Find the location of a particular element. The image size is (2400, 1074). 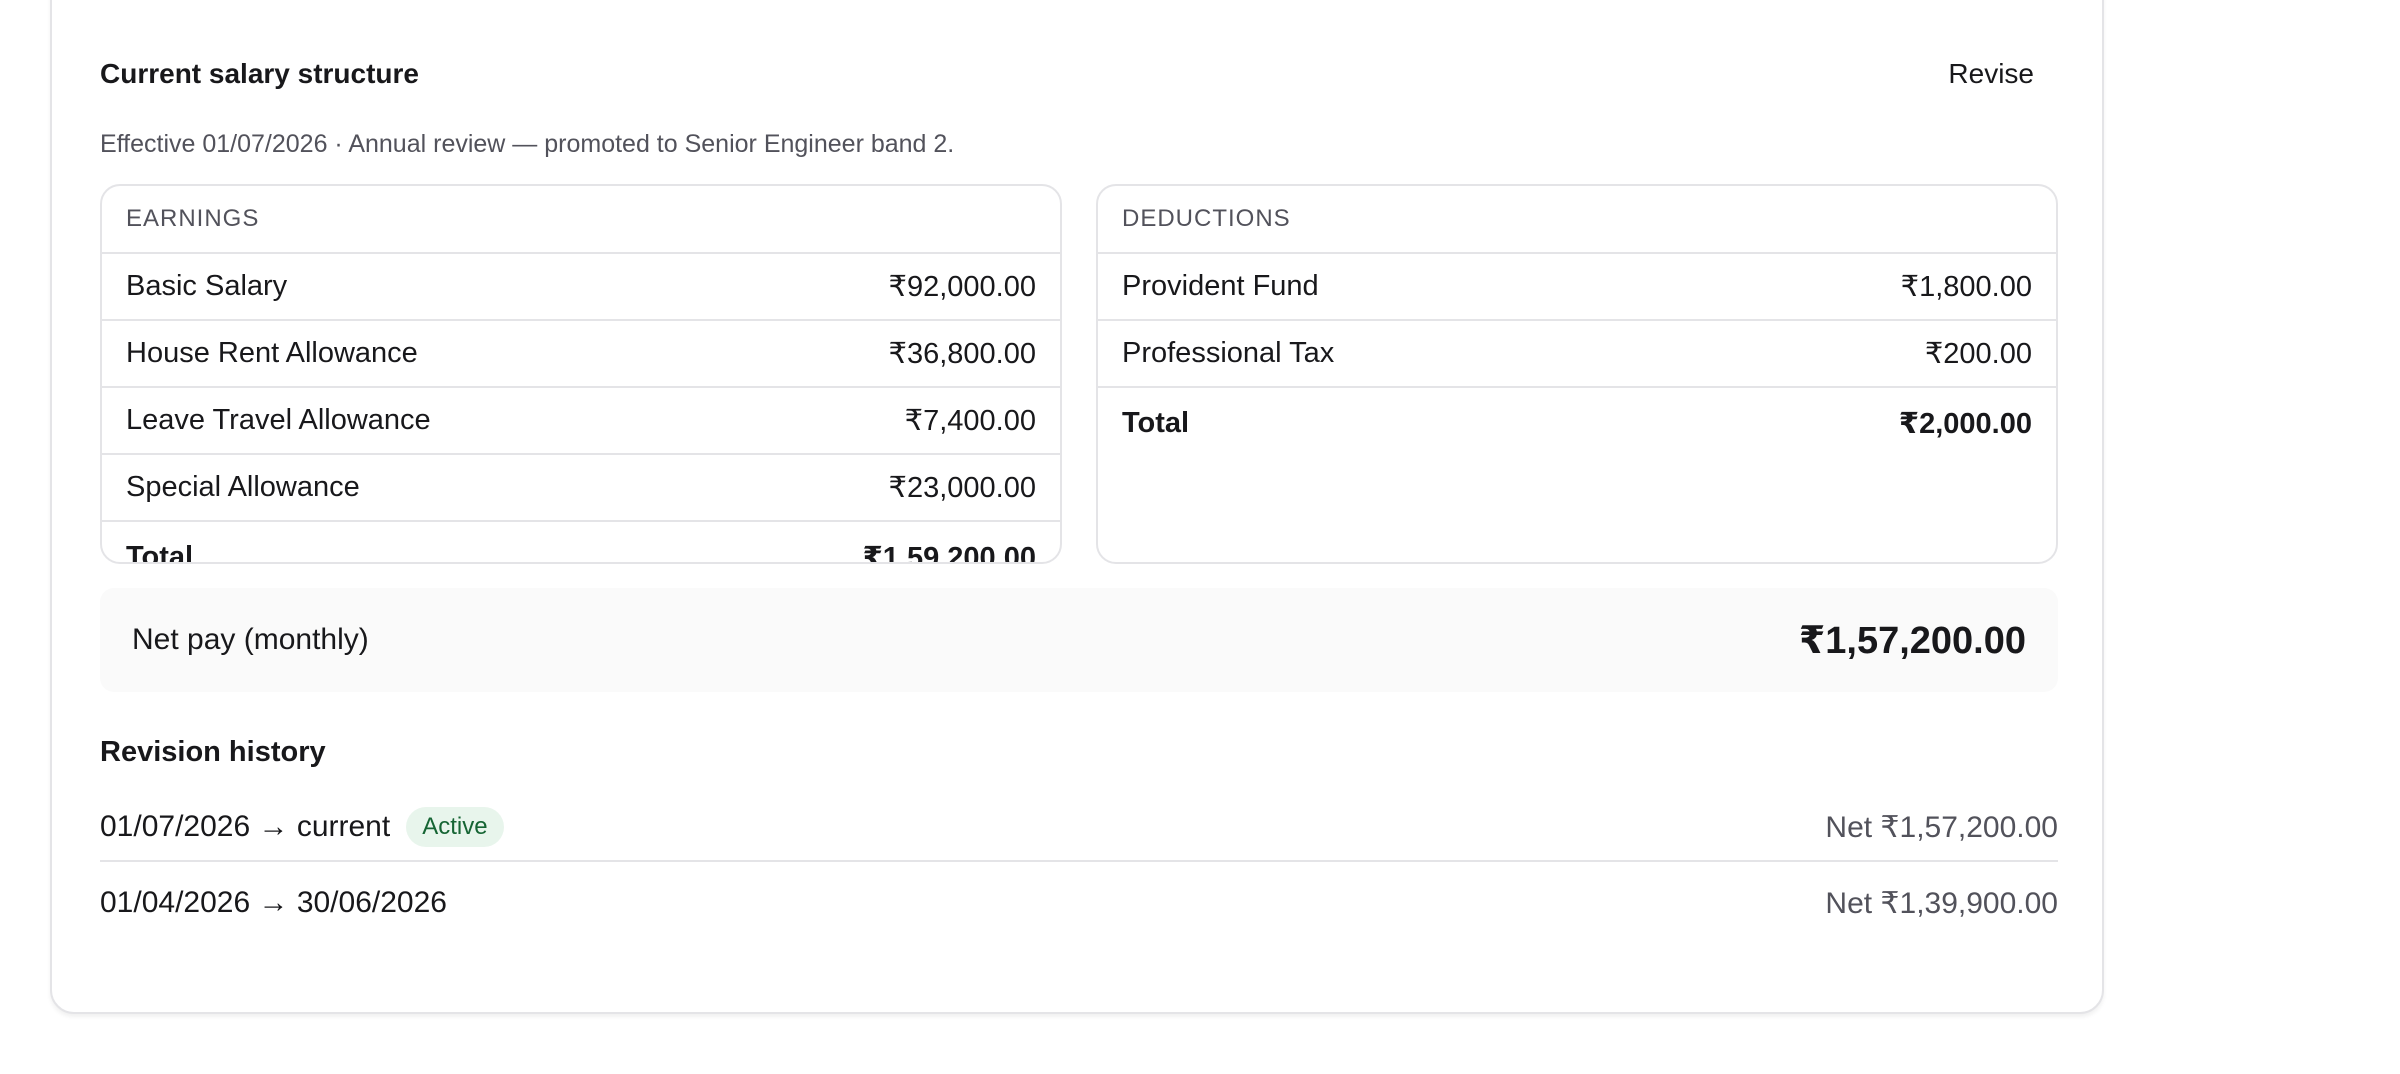

earning-value: ₹36,800.00 is located at coordinates (962, 354).